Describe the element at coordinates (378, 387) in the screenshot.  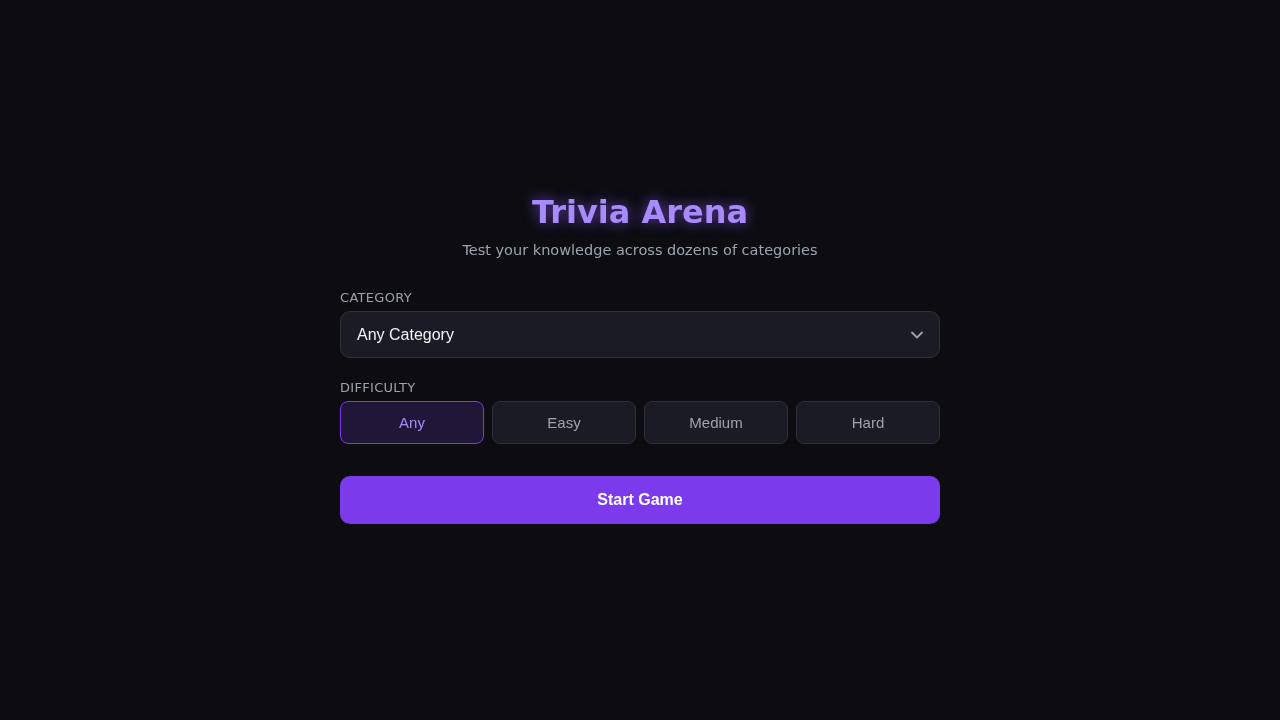
I see `difficulty-label: DIFFICULTY` at that location.